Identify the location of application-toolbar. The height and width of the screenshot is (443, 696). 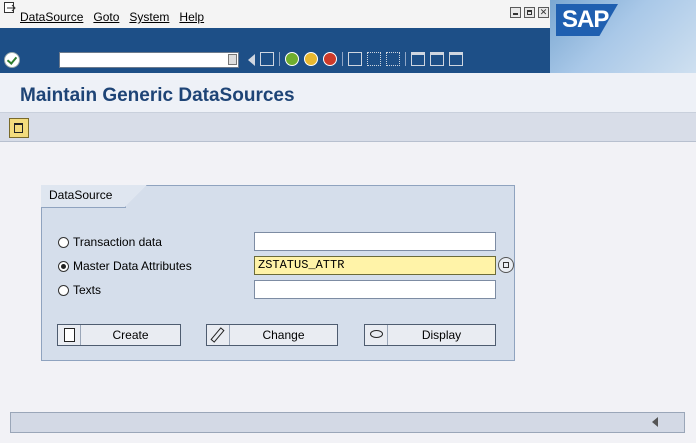
(348, 127).